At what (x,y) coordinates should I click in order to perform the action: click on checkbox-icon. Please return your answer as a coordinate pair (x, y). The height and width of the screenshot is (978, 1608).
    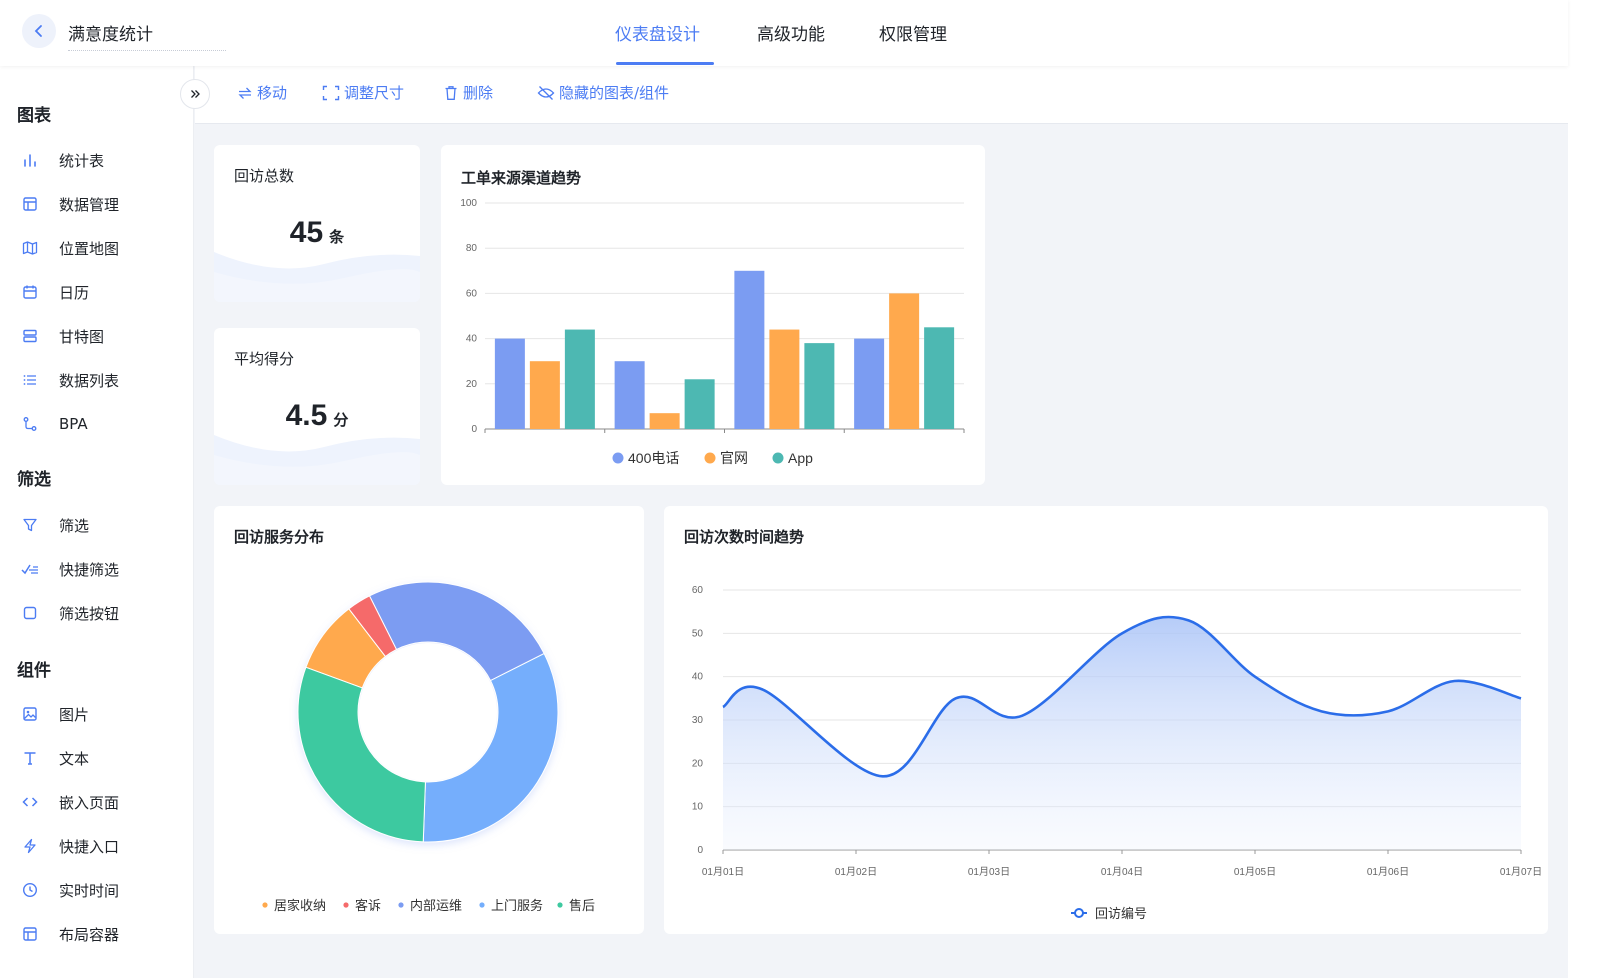
    Looking at the image, I should click on (30, 613).